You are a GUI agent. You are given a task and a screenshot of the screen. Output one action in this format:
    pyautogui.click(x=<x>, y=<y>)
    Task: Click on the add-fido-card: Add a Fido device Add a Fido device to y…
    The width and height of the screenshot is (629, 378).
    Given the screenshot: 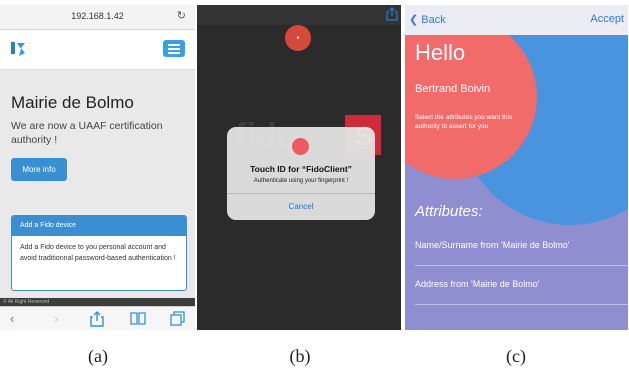 What is the action you would take?
    pyautogui.click(x=99, y=253)
    